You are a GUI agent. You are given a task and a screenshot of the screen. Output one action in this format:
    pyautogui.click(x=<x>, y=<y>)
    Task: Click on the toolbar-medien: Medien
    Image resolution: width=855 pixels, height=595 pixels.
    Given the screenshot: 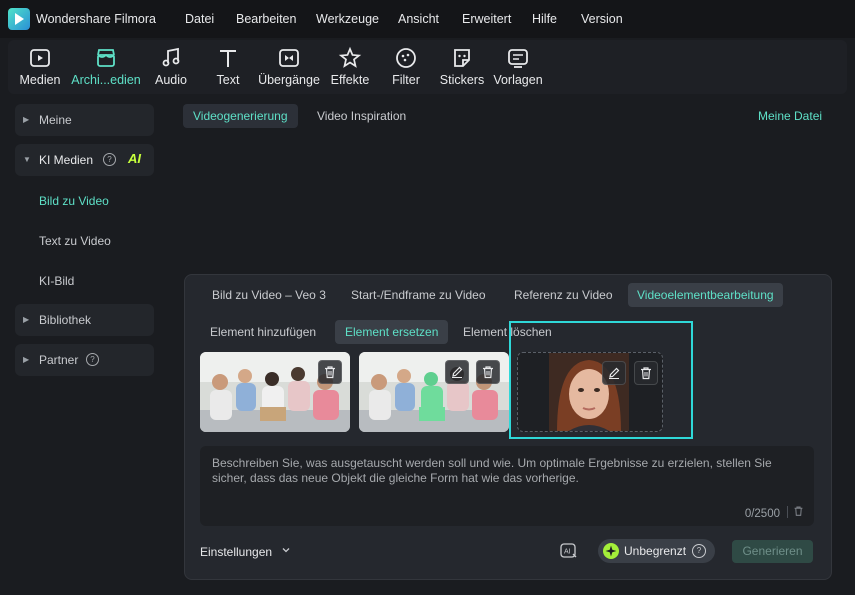 What is the action you would take?
    pyautogui.click(x=40, y=67)
    